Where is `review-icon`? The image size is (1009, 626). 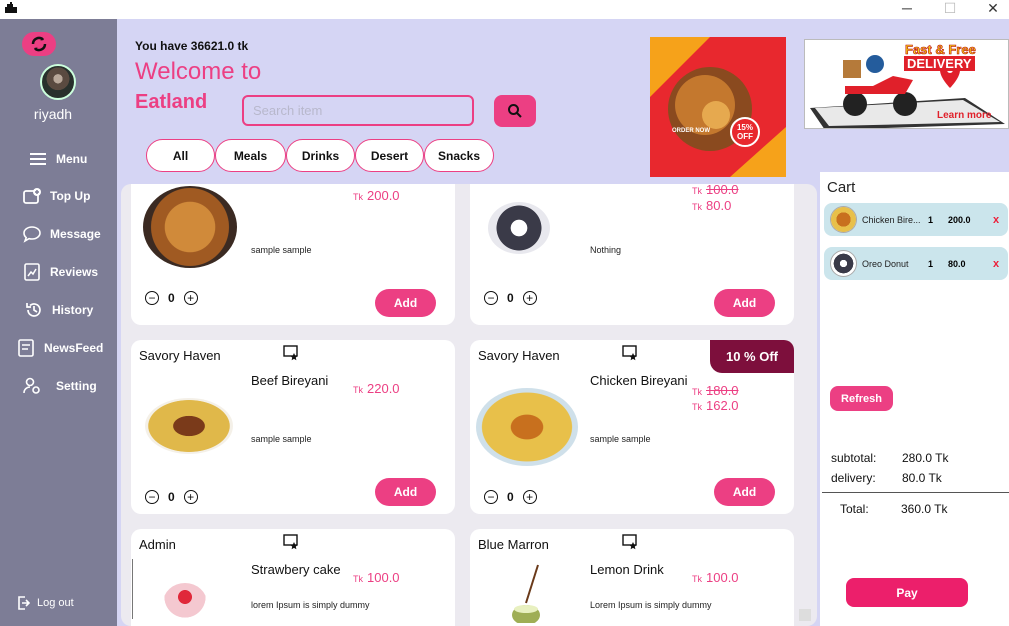
review-icon is located at coordinates (32, 272).